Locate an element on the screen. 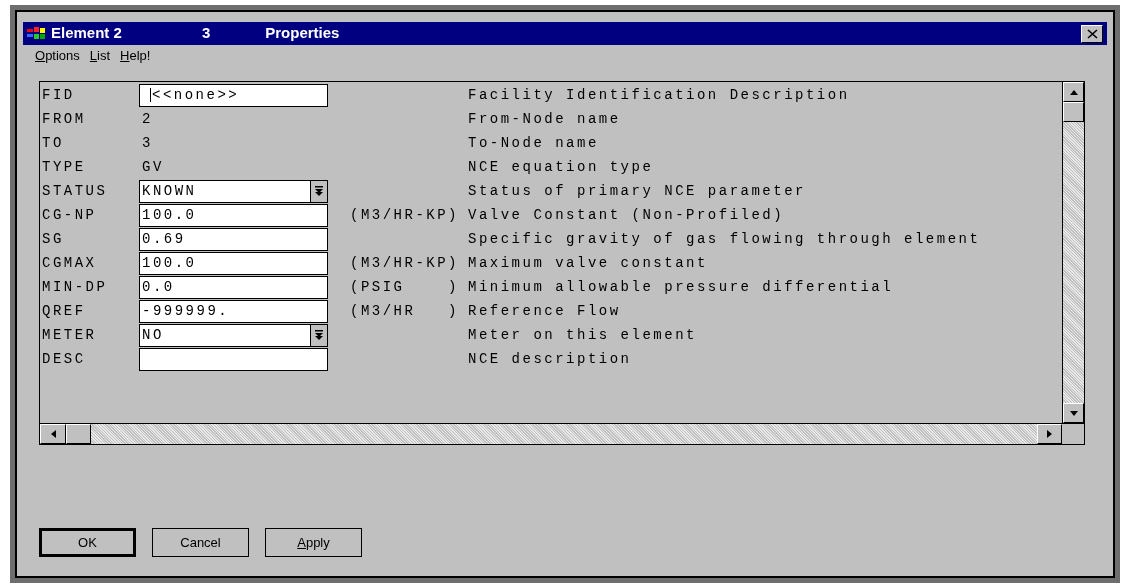 The image size is (1125, 587). property-description: Minimum allowable pressure differential is located at coordinates (681, 287).